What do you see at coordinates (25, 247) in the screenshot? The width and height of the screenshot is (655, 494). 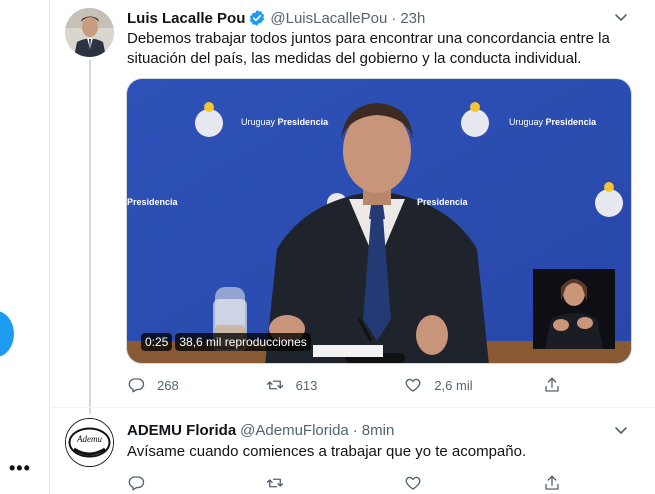 I see `left-sidebar: •••` at bounding box center [25, 247].